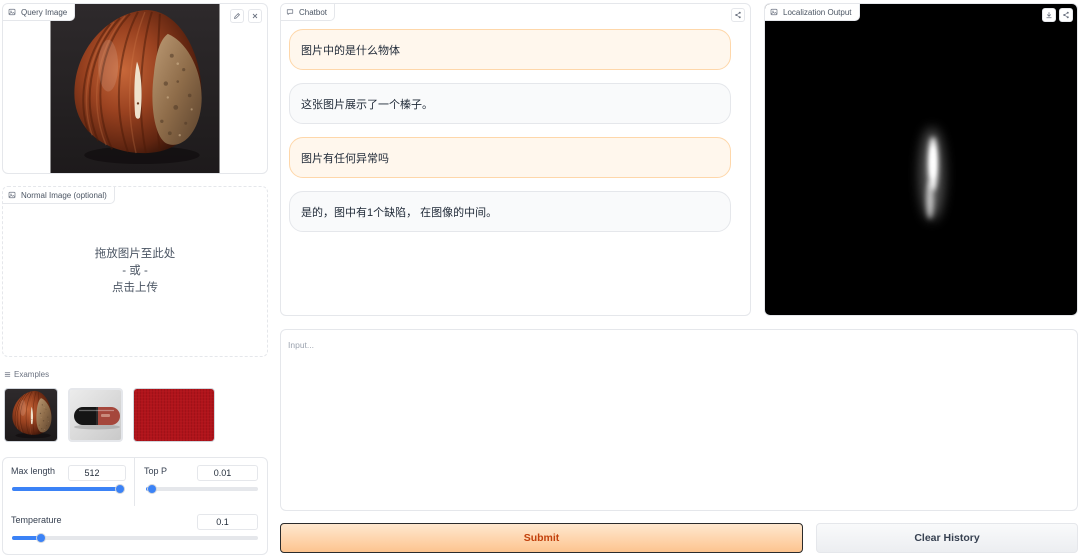 The width and height of the screenshot is (1080, 556). What do you see at coordinates (135, 288) in the screenshot?
I see `upload-text: 点击上传` at bounding box center [135, 288].